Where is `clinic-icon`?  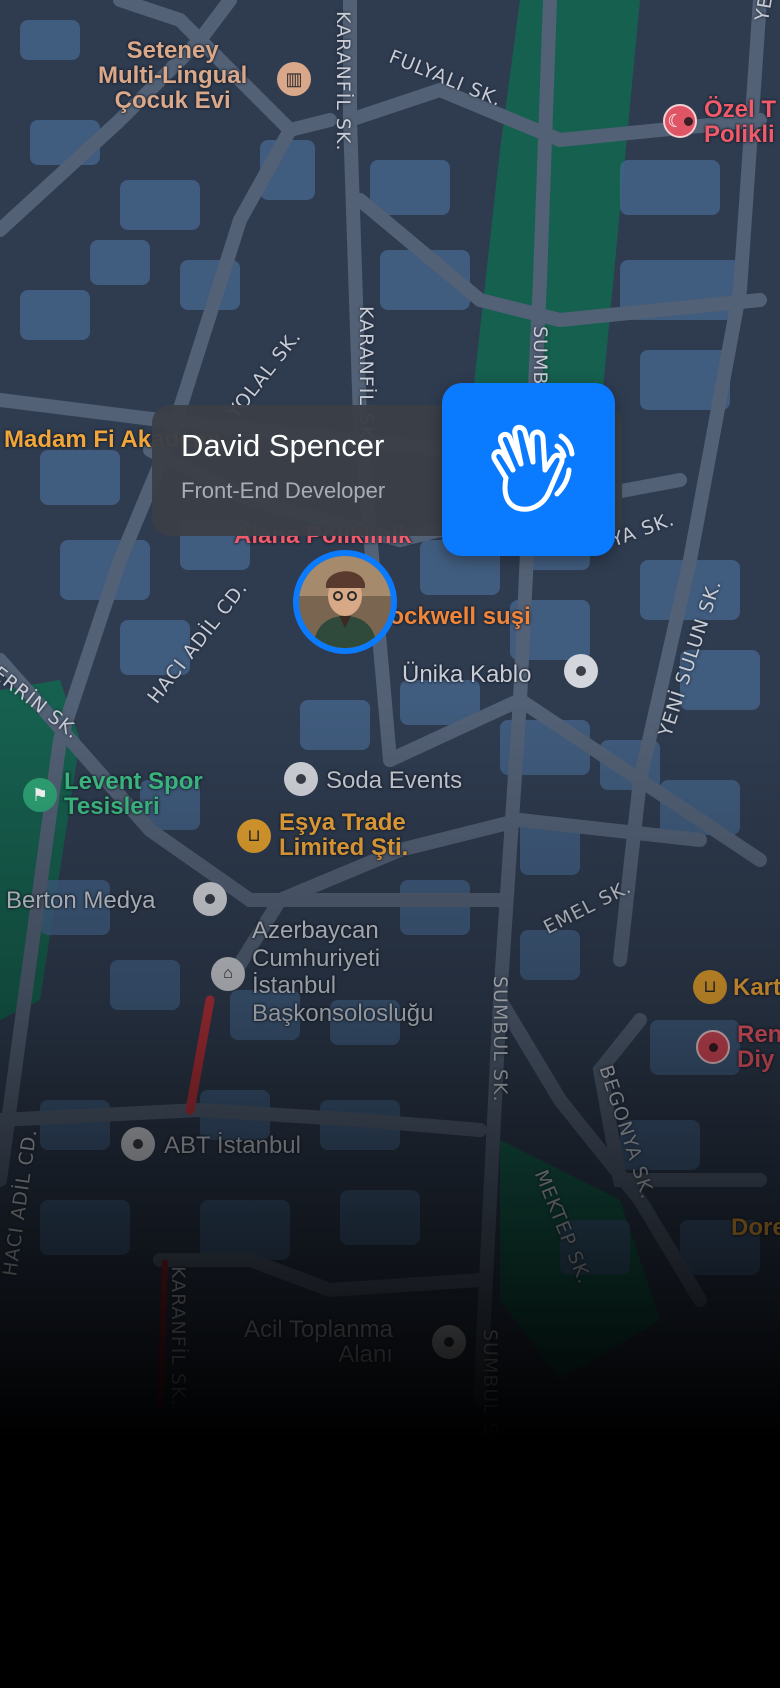 clinic-icon is located at coordinates (713, 1047).